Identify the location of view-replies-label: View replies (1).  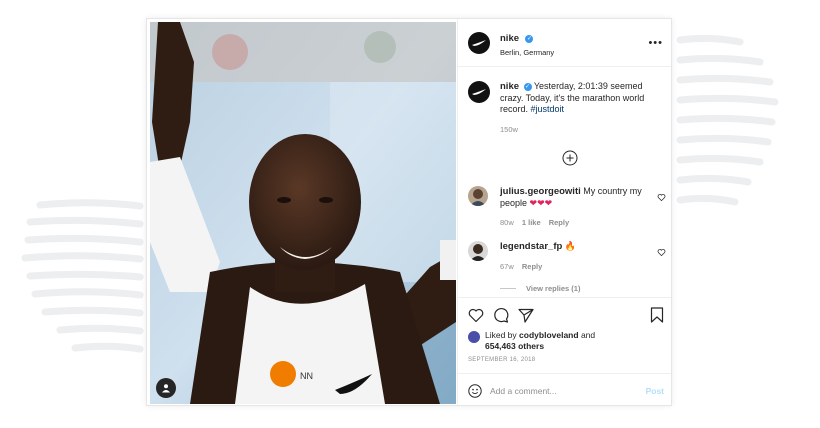
(553, 288).